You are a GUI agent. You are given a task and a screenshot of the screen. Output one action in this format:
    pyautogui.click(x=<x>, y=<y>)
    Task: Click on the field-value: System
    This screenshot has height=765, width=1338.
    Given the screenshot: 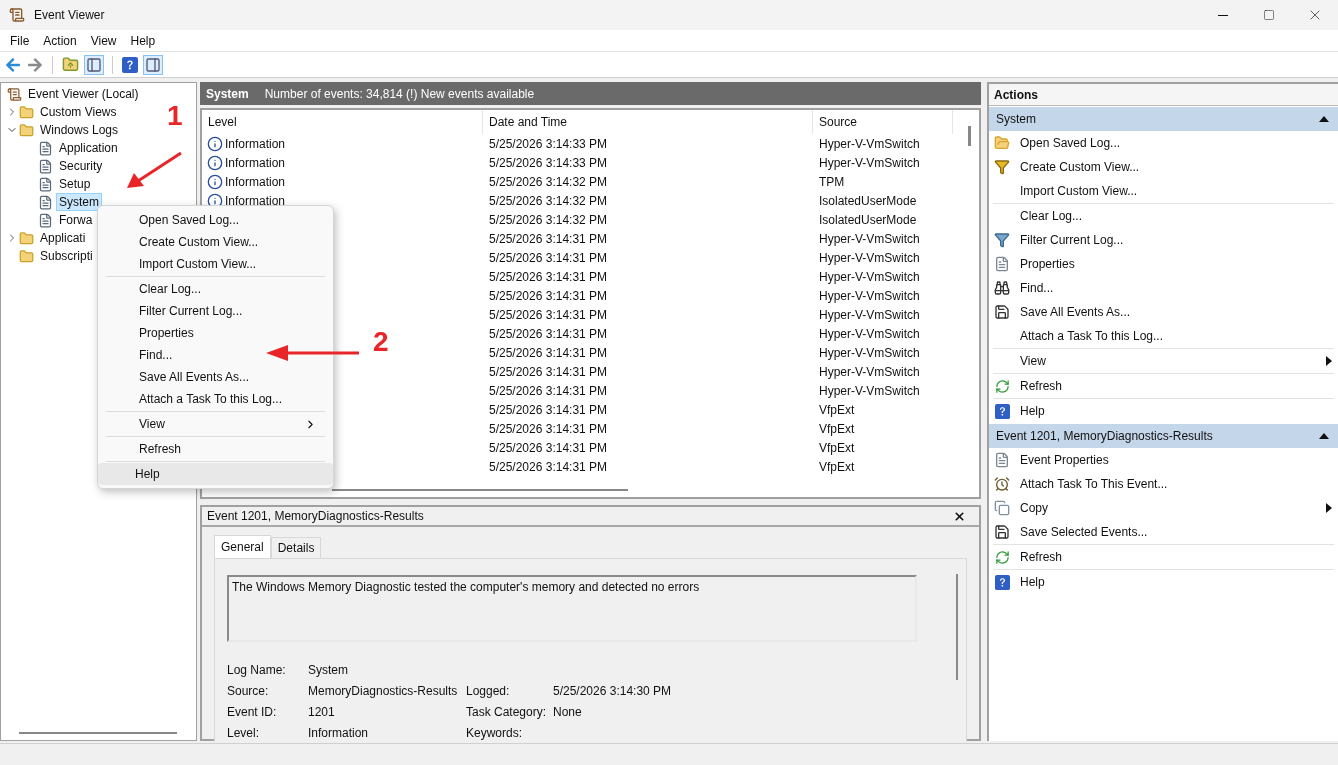 What is the action you would take?
    pyautogui.click(x=328, y=670)
    